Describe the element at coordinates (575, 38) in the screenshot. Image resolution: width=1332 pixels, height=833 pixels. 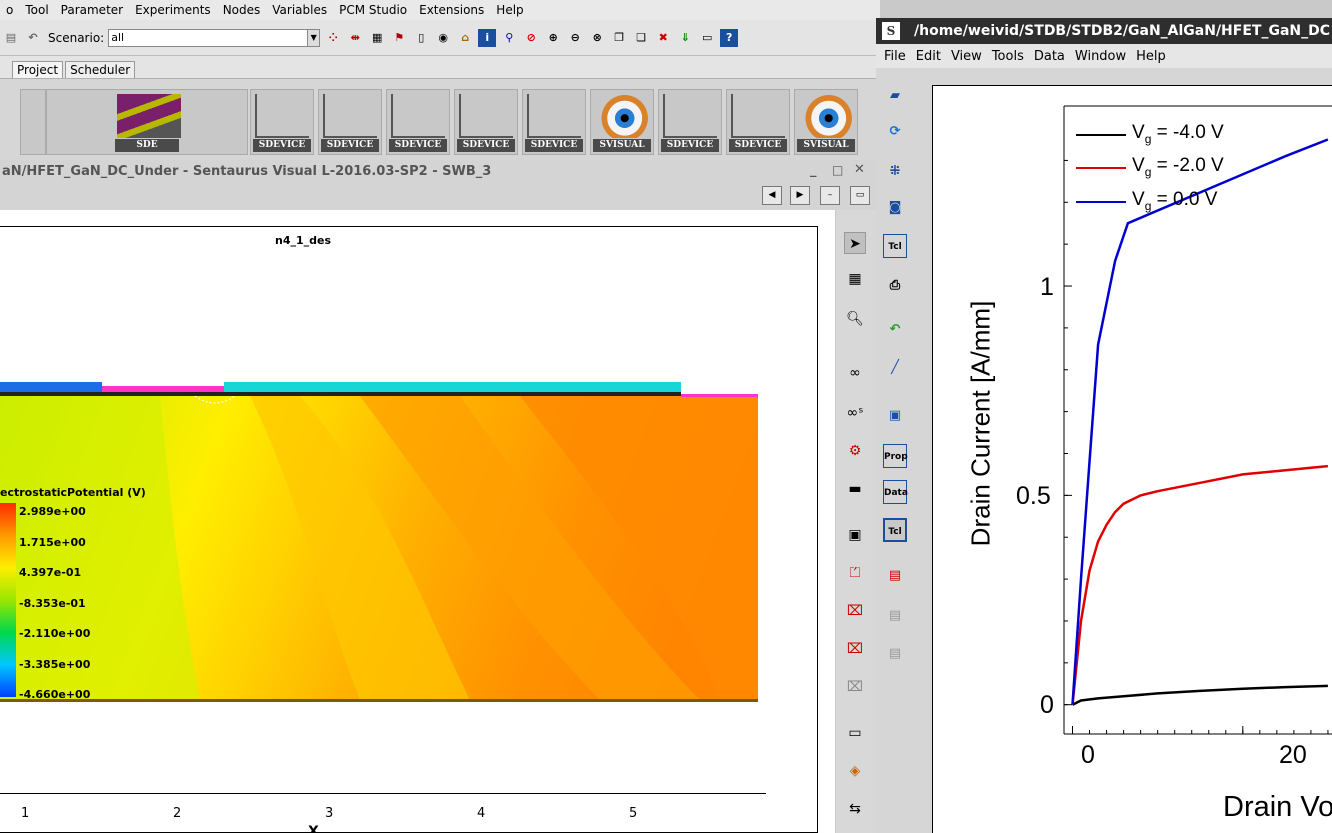
I see `zoom-out-icon: ⊖` at that location.